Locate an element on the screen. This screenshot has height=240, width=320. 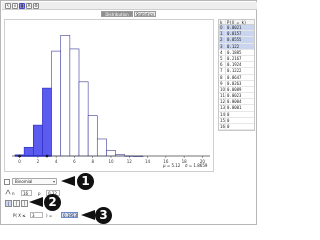
x-tick-label-14: 14 is located at coordinates (148, 161).